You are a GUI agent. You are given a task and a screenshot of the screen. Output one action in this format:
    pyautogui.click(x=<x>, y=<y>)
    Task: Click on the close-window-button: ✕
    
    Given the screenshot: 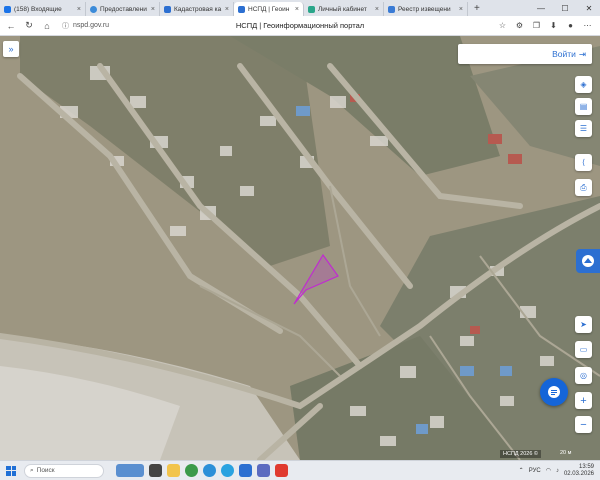 What is the action you would take?
    pyautogui.click(x=589, y=8)
    